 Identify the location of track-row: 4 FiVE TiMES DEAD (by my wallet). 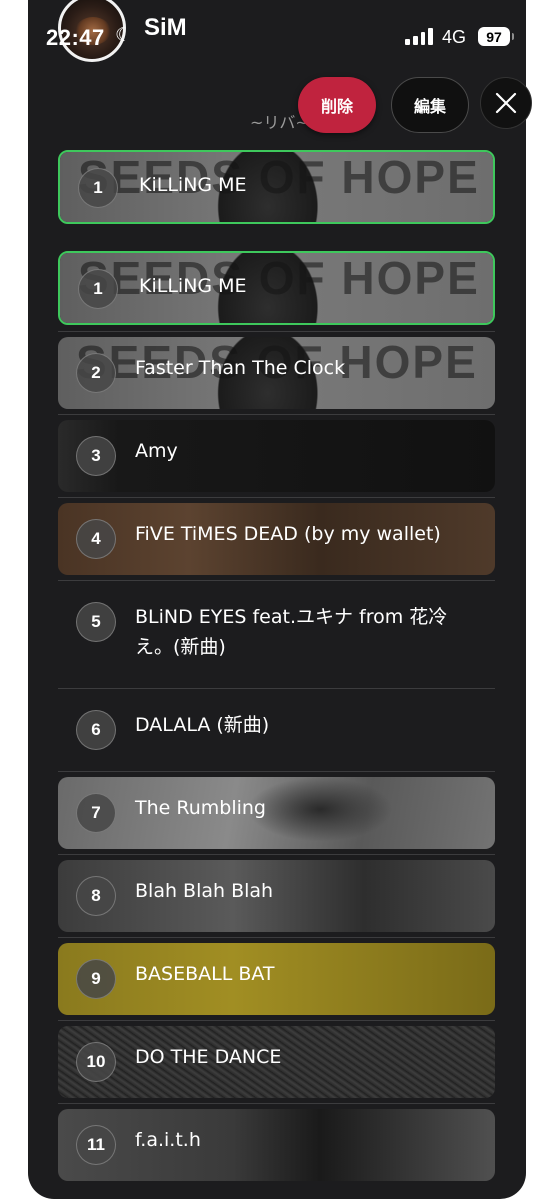
(276, 539).